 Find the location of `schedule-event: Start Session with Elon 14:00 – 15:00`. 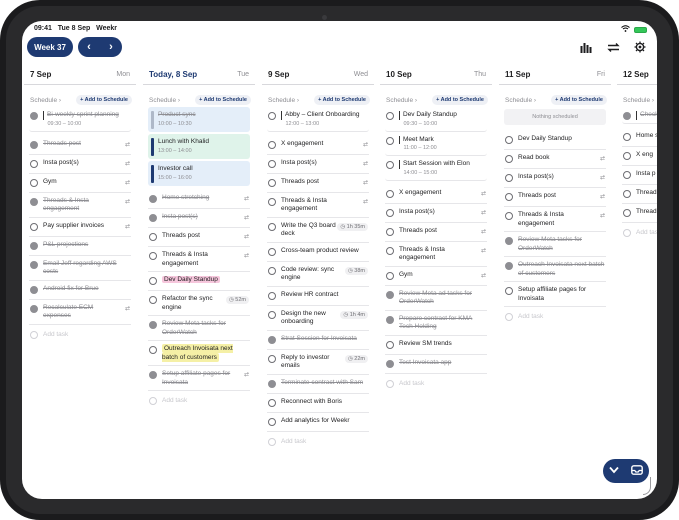

schedule-event: Start Session with Elon 14:00 – 15:00 is located at coordinates (436, 168).